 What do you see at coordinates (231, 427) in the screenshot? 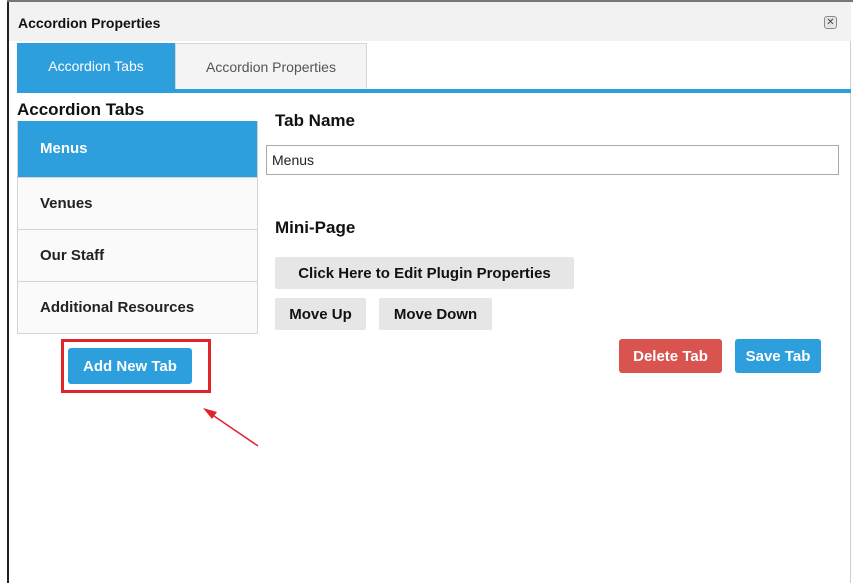
I see `annotation-arrow-icon` at bounding box center [231, 427].